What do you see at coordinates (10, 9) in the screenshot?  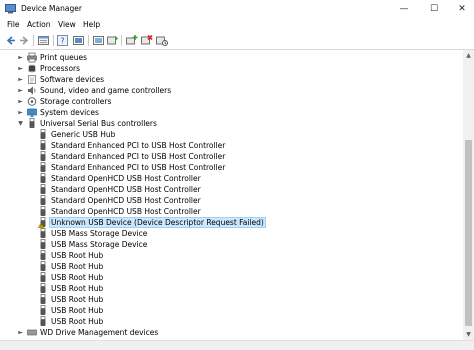 I see `device-manager-icon` at bounding box center [10, 9].